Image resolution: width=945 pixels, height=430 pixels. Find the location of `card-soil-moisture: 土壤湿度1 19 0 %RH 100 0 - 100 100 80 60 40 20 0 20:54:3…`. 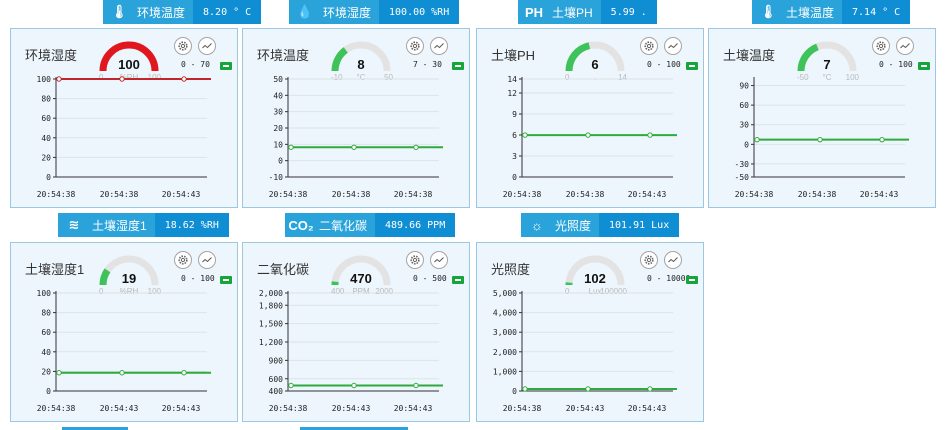

card-soil-moisture: 土壤湿度1 19 0 %RH 100 0 - 100 100 80 60 40 20 0 20:54:3… is located at coordinates (124, 332).